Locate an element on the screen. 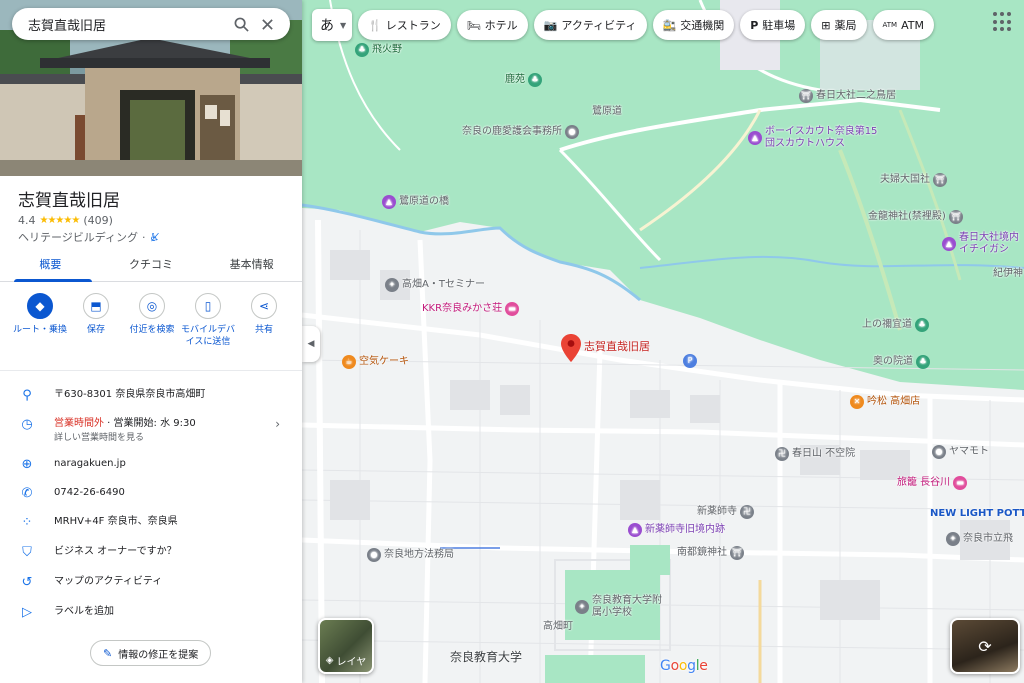 This screenshot has height=683, width=1024. tab-about: 基本情報 is located at coordinates (251, 265).